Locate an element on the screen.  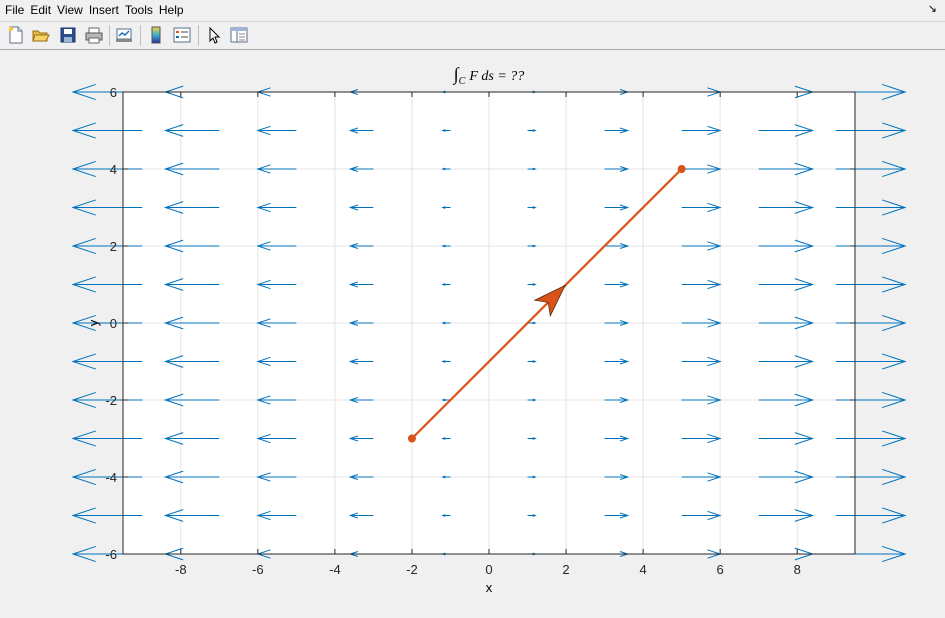
x-axis-label: x is located at coordinates (489, 587).